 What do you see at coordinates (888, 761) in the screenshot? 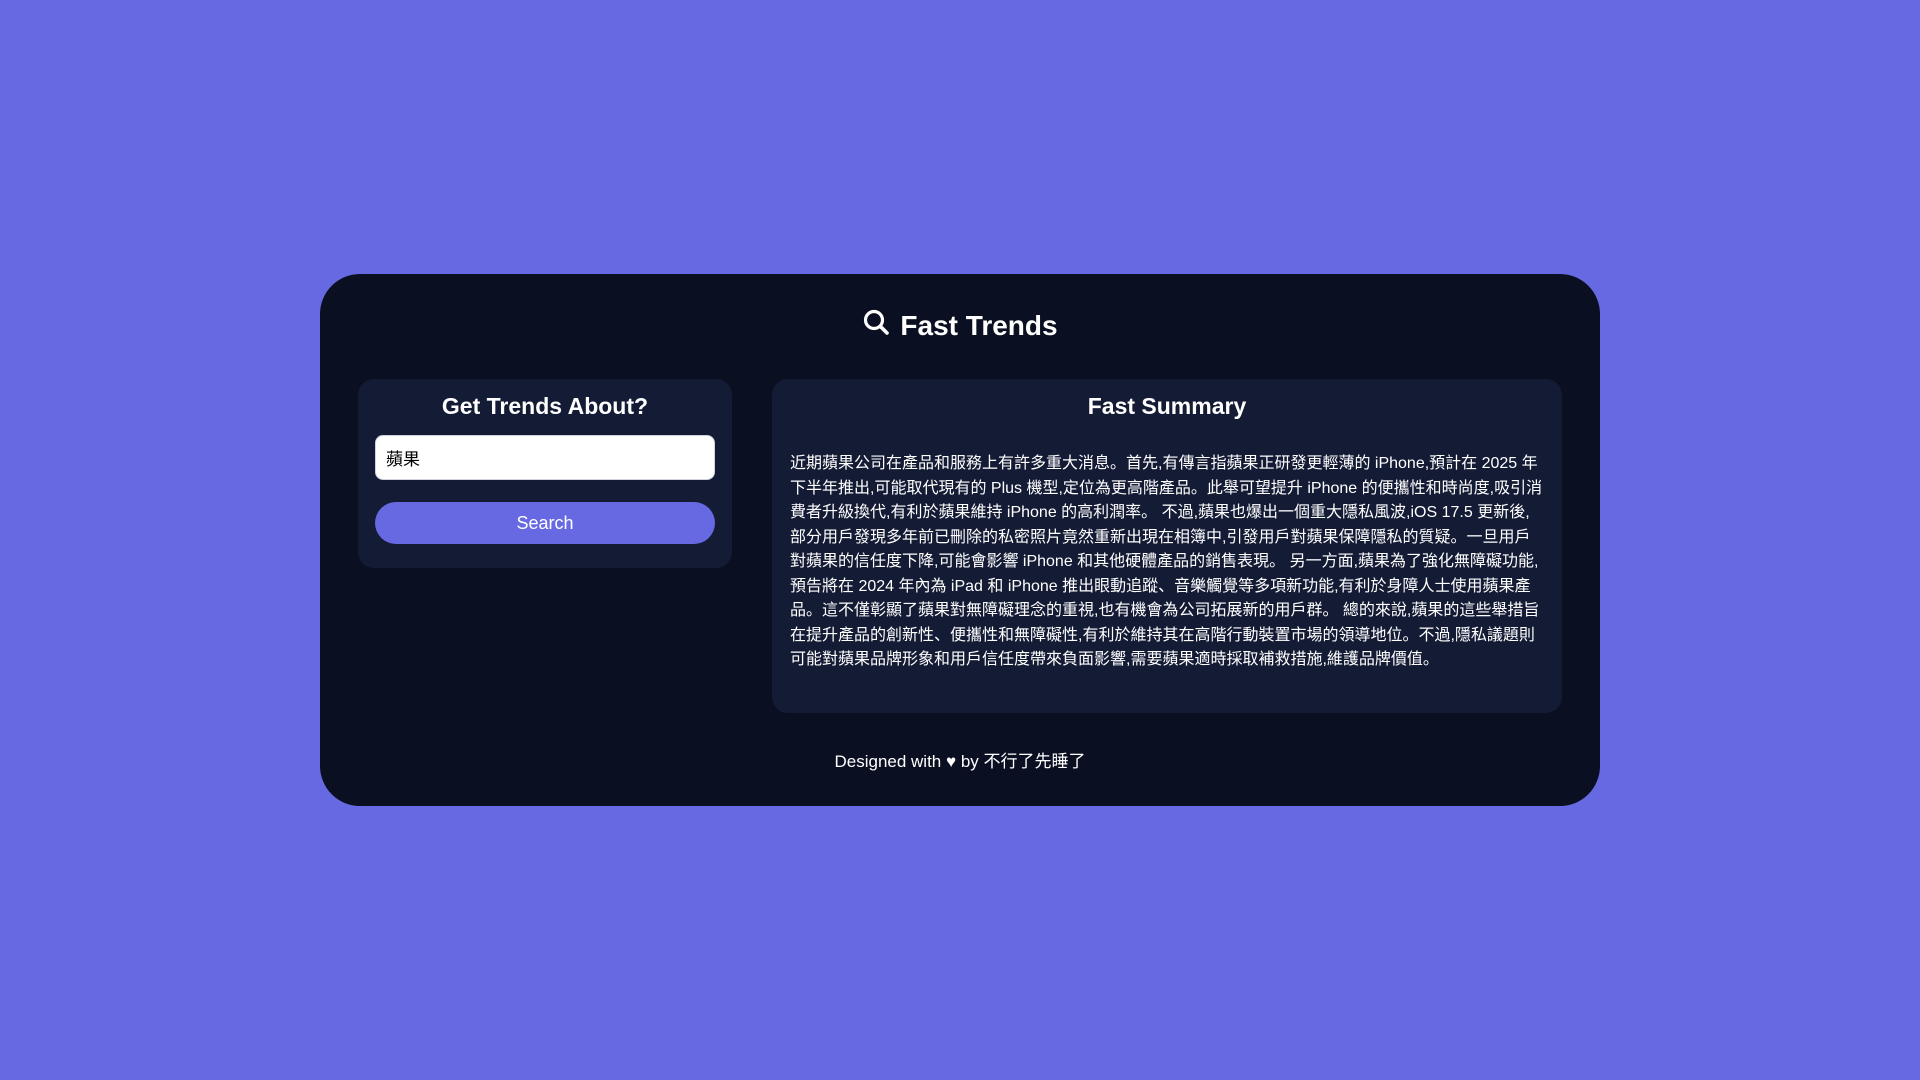
I see `footer-prefix: Designed with` at bounding box center [888, 761].